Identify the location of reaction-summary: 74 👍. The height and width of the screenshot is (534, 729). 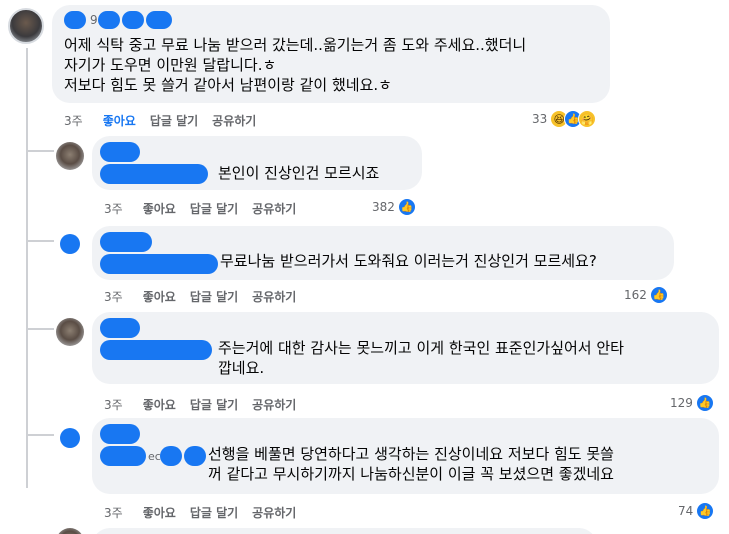
(696, 511).